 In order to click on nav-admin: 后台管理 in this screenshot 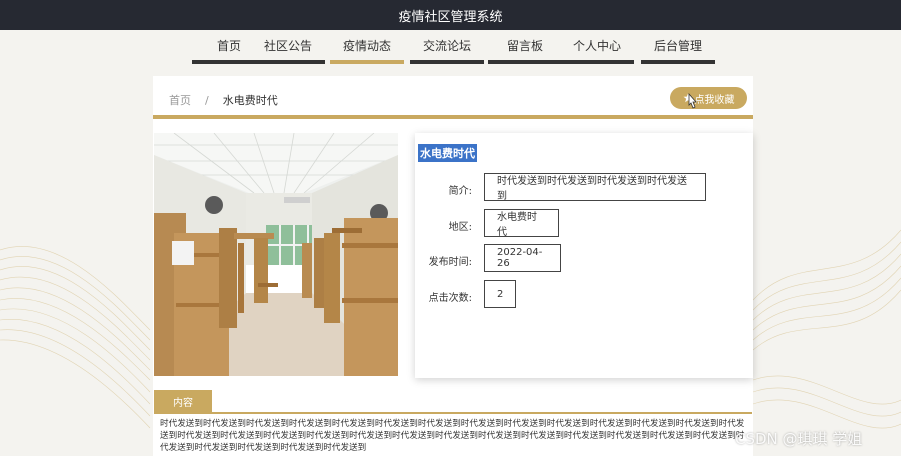, I will do `click(678, 50)`.